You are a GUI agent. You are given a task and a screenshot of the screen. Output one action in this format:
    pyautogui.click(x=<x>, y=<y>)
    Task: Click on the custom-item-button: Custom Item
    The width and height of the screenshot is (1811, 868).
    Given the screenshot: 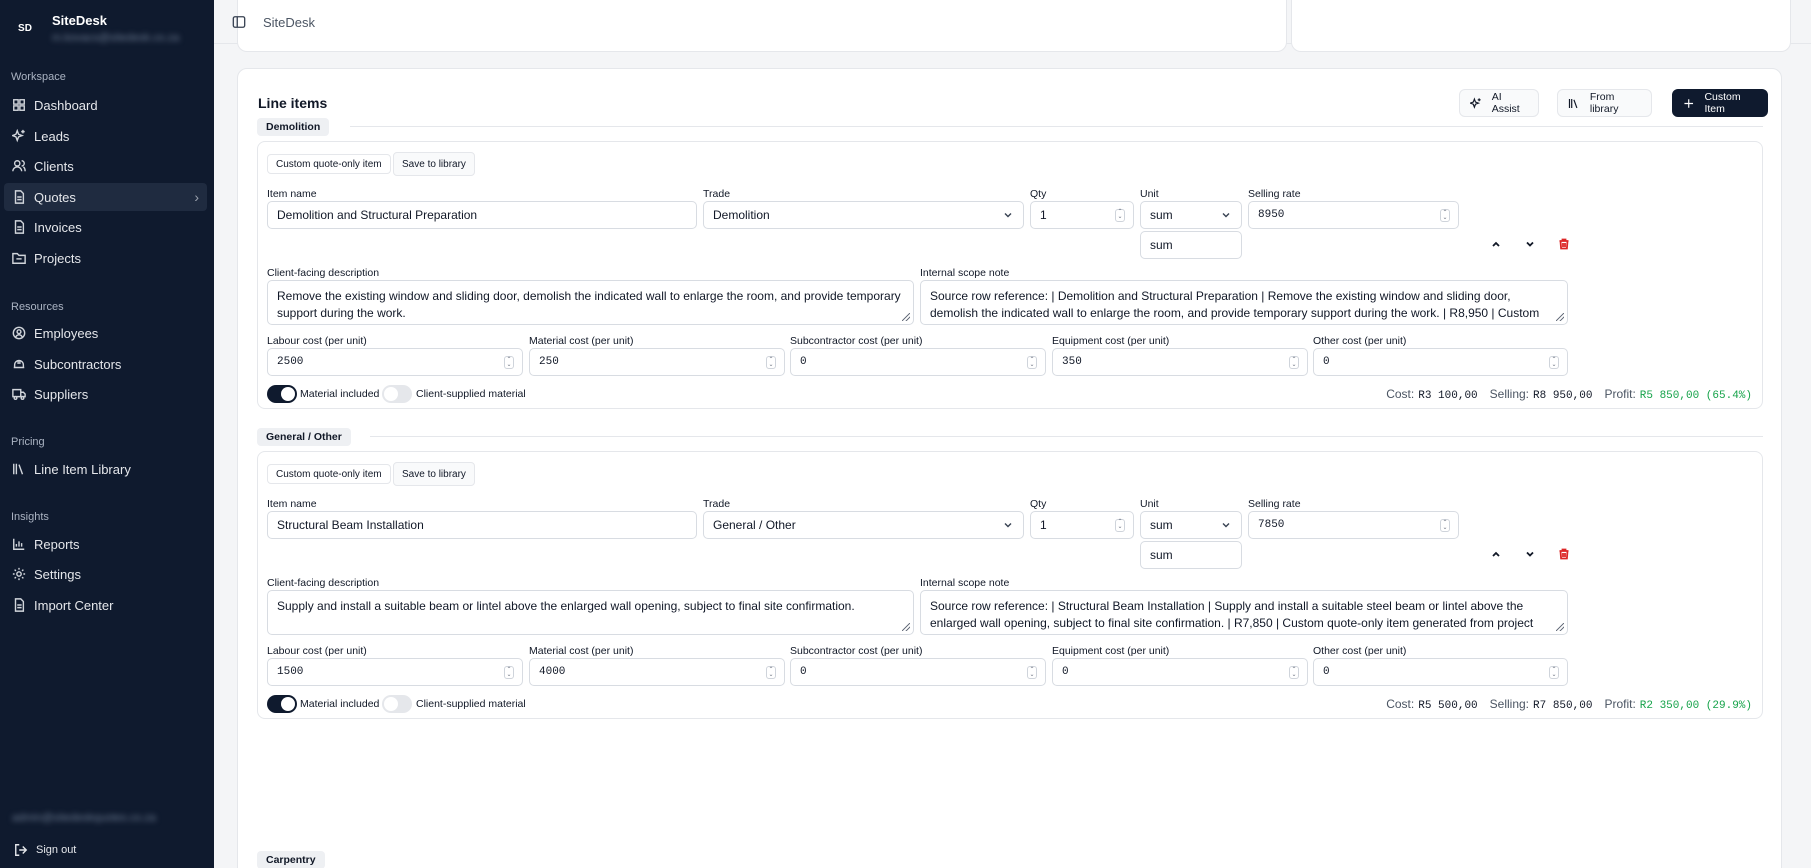 What is the action you would take?
    pyautogui.click(x=1720, y=103)
    